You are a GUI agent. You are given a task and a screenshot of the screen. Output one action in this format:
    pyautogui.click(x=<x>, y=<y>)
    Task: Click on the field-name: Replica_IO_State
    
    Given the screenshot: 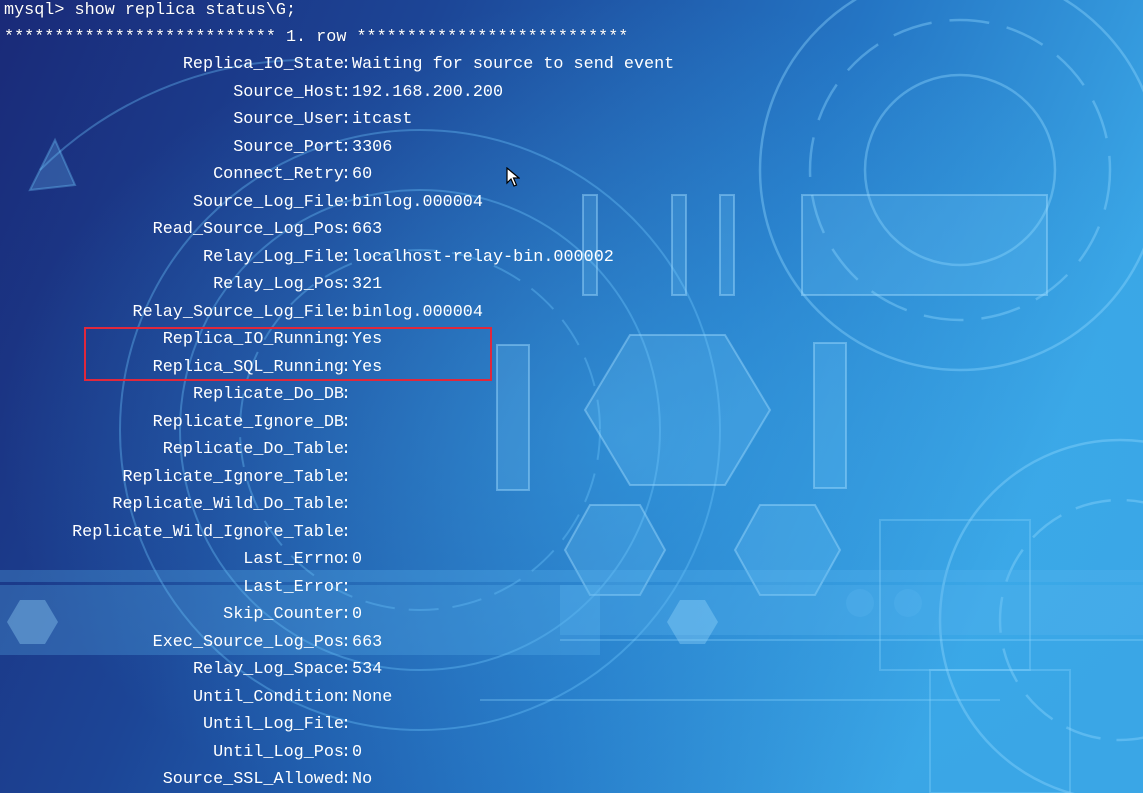 What is the action you would take?
    pyautogui.click(x=263, y=64)
    